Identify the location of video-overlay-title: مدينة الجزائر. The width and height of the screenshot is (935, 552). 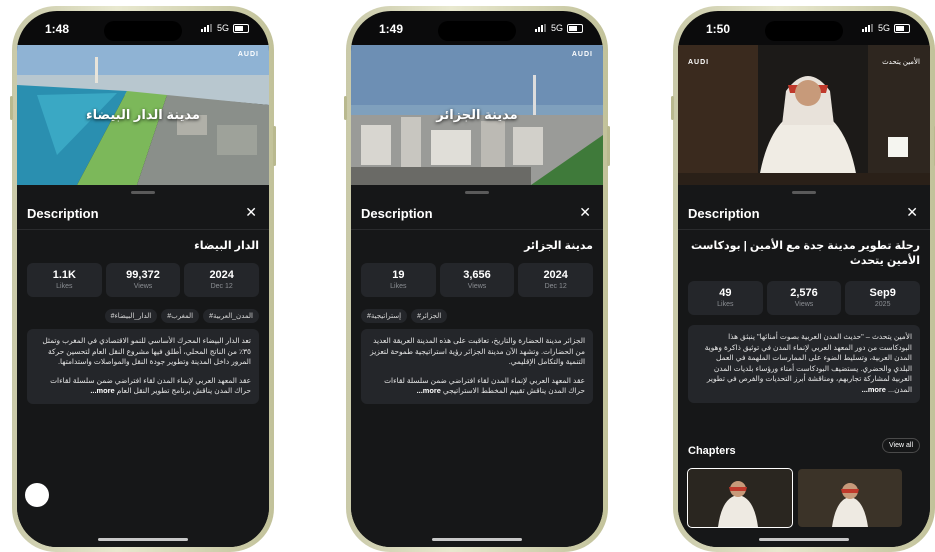
(477, 114).